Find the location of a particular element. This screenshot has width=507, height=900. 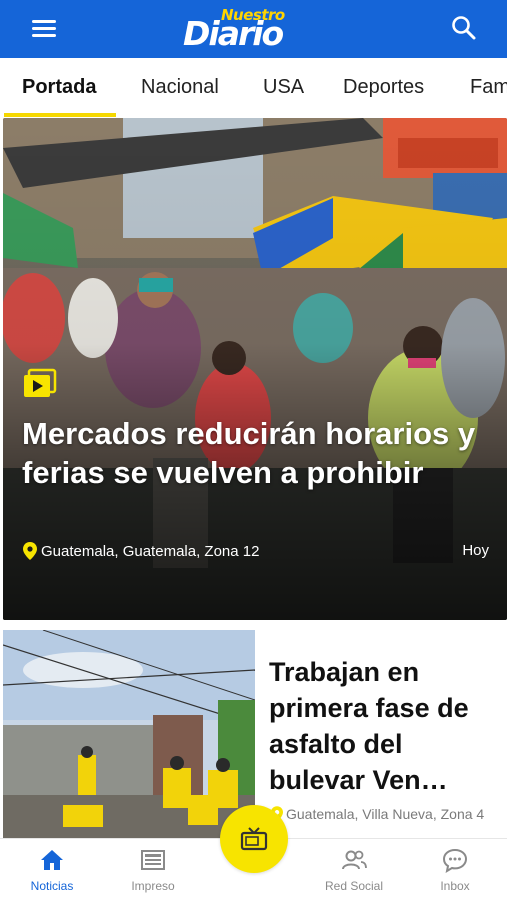

nuestro-diario-logo: Nuestro Diario is located at coordinates (255, 29).